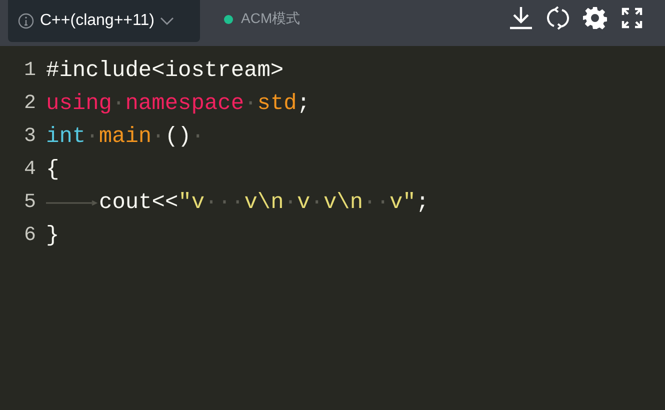 Image resolution: width=665 pixels, height=410 pixels. Describe the element at coordinates (402, 202) in the screenshot. I see `code-token: v"` at that location.